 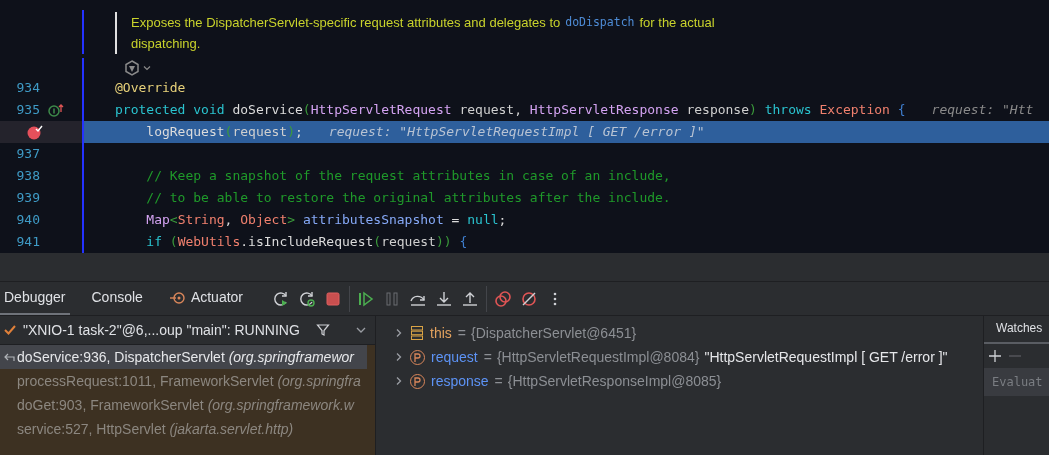 What do you see at coordinates (28, 242) in the screenshot?
I see `line-number: 941` at bounding box center [28, 242].